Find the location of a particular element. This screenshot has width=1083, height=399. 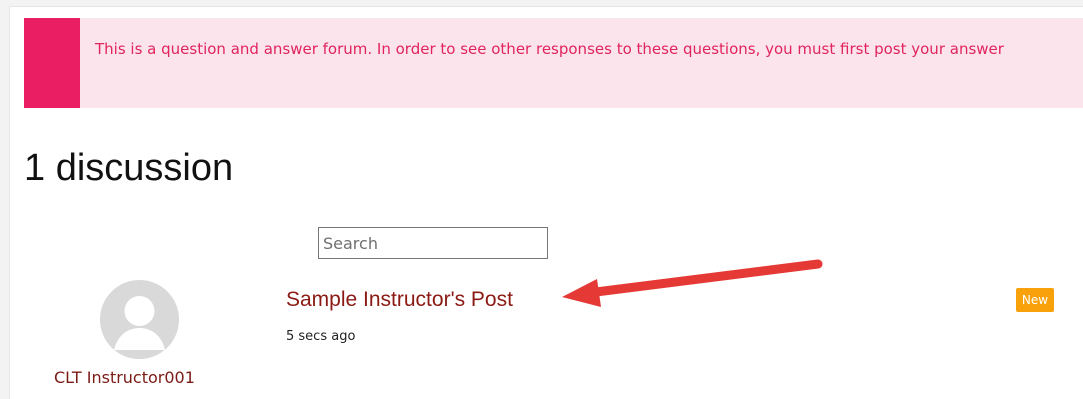

annotation-arrow-icon is located at coordinates (692, 283).